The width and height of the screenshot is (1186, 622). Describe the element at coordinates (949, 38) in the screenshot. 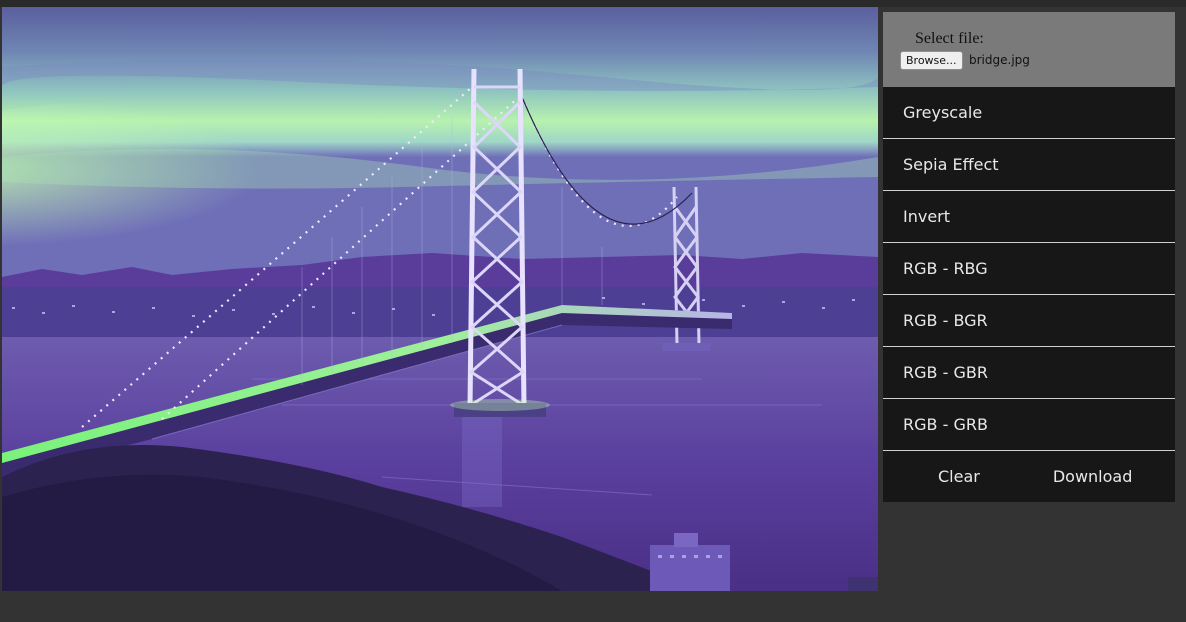

I see `file-select-label: Select file:` at that location.